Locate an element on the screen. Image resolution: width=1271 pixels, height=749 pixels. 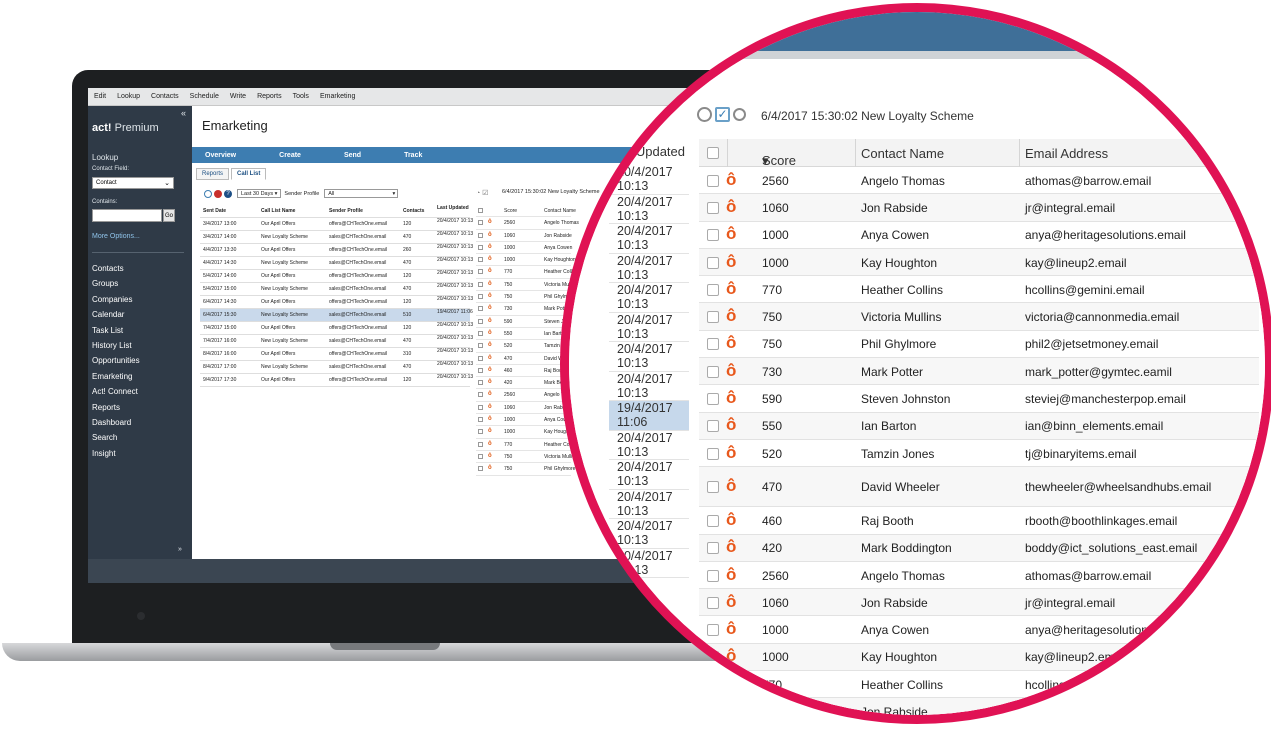
sidebar-item-insight: Insight is located at coordinates (116, 453).